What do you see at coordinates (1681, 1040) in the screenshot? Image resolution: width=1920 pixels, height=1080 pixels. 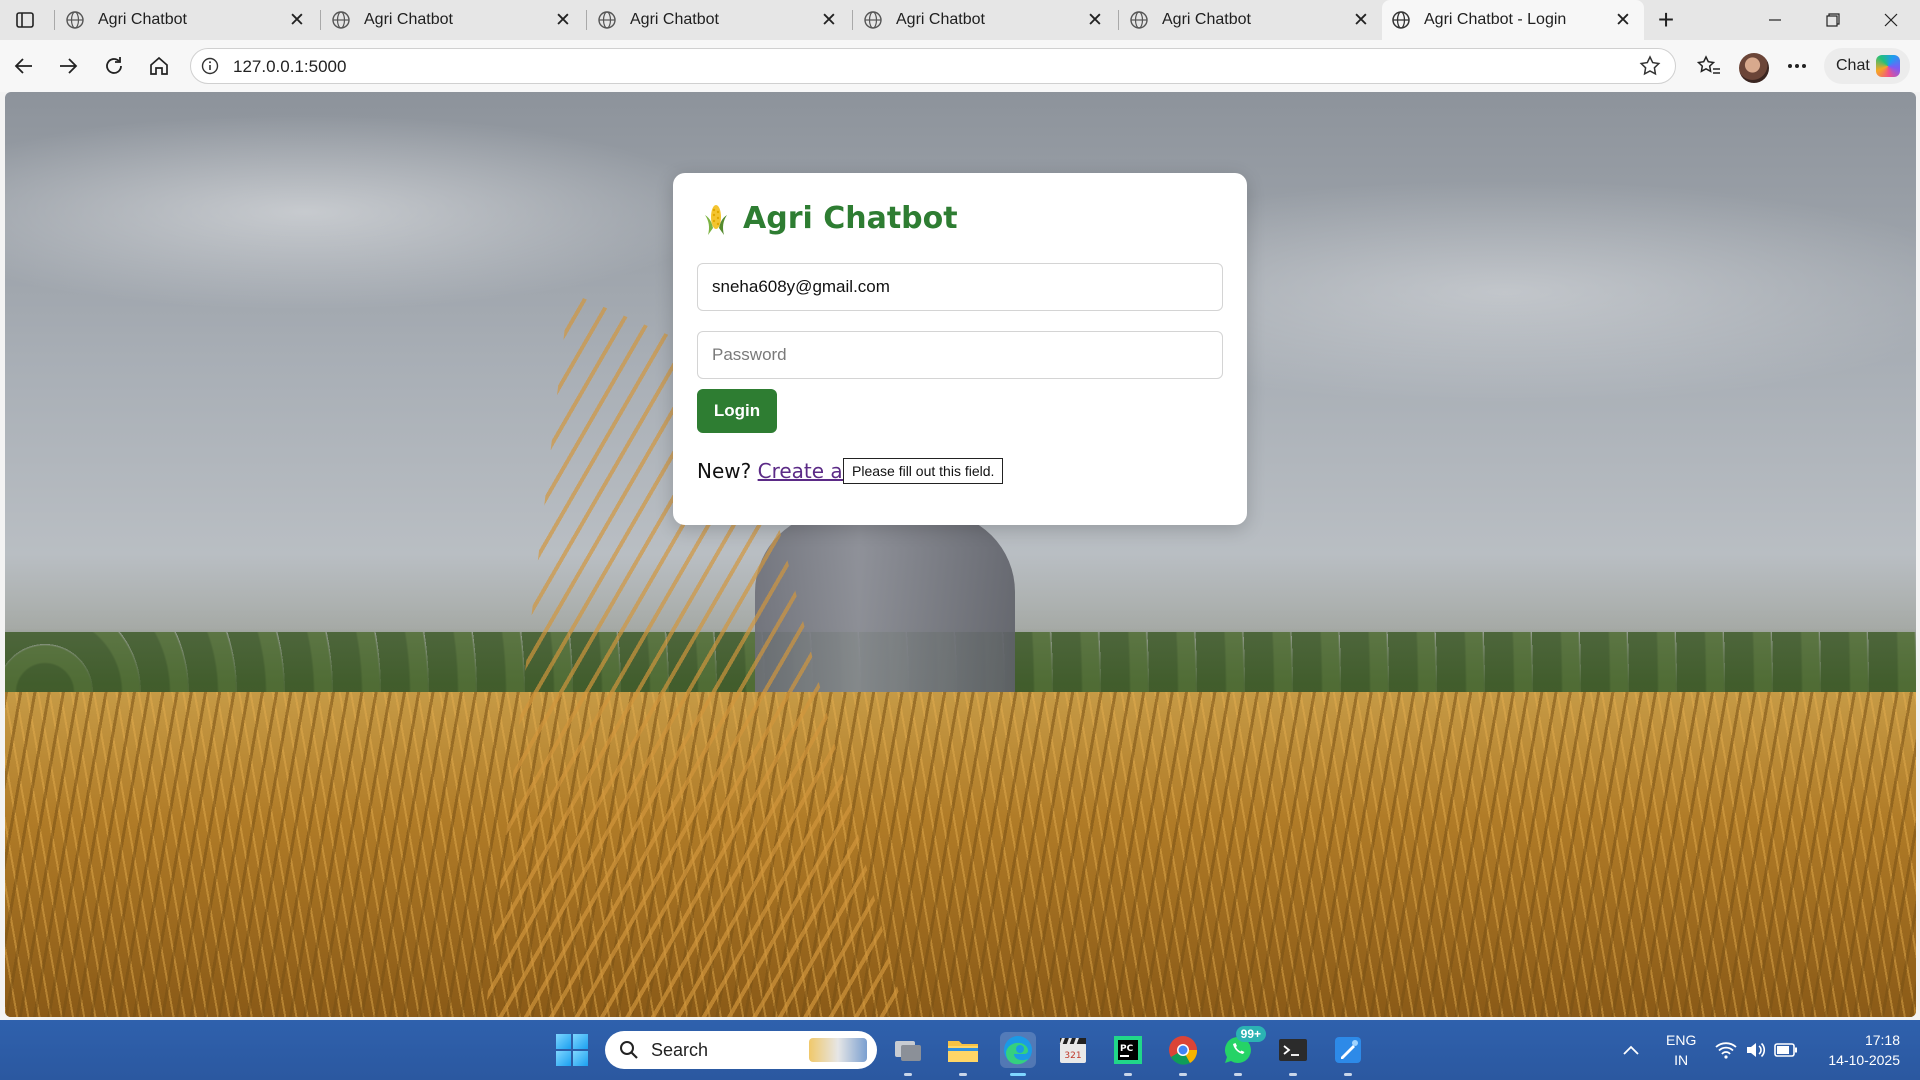 I see `lang-code: ENG` at bounding box center [1681, 1040].